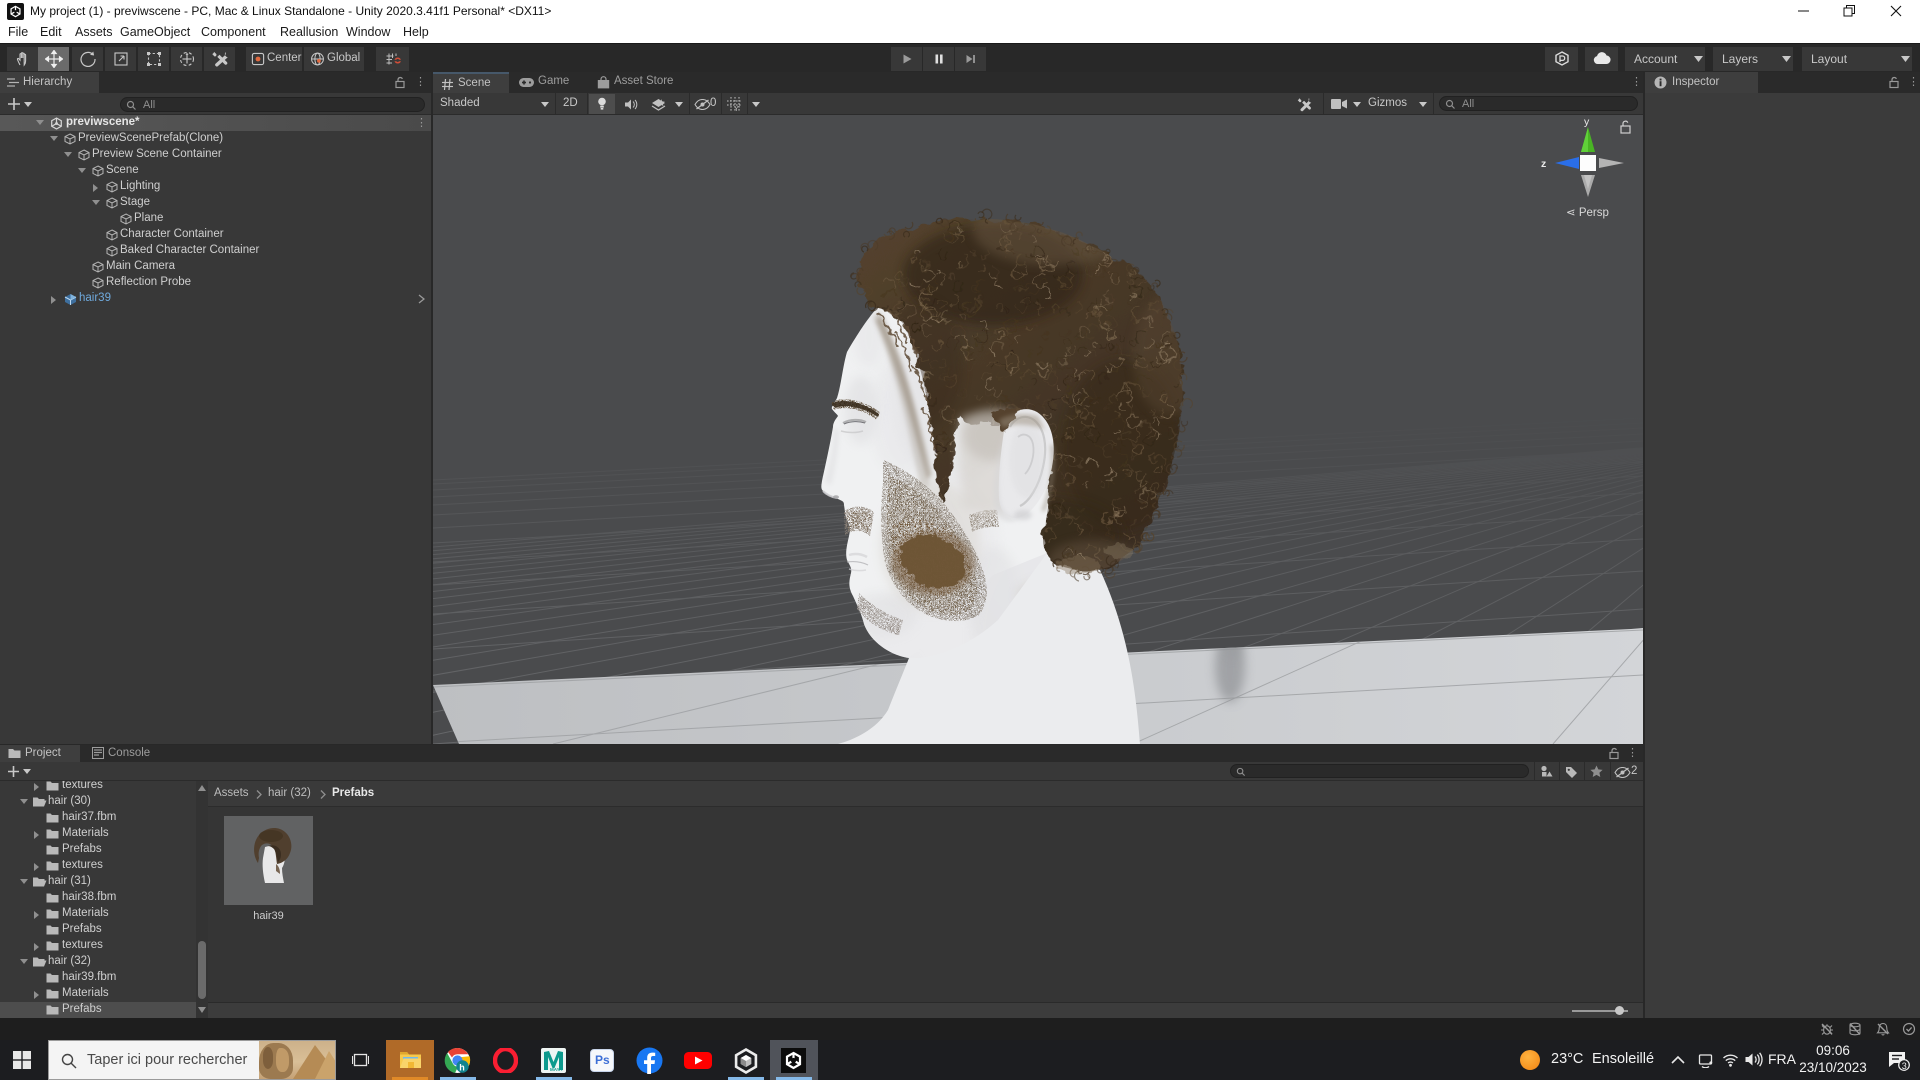  Describe the element at coordinates (556, 1069) in the screenshot. I see `svg-text: MAYA` at that location.